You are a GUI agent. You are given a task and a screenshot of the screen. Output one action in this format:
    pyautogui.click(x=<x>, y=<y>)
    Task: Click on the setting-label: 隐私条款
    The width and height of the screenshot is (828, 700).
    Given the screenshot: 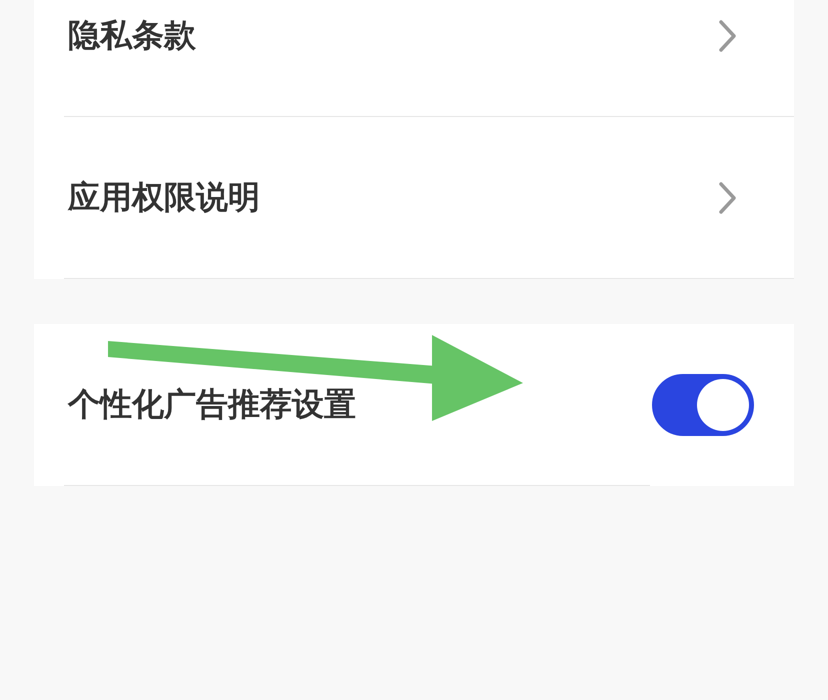 What is the action you would take?
    pyautogui.click(x=132, y=36)
    